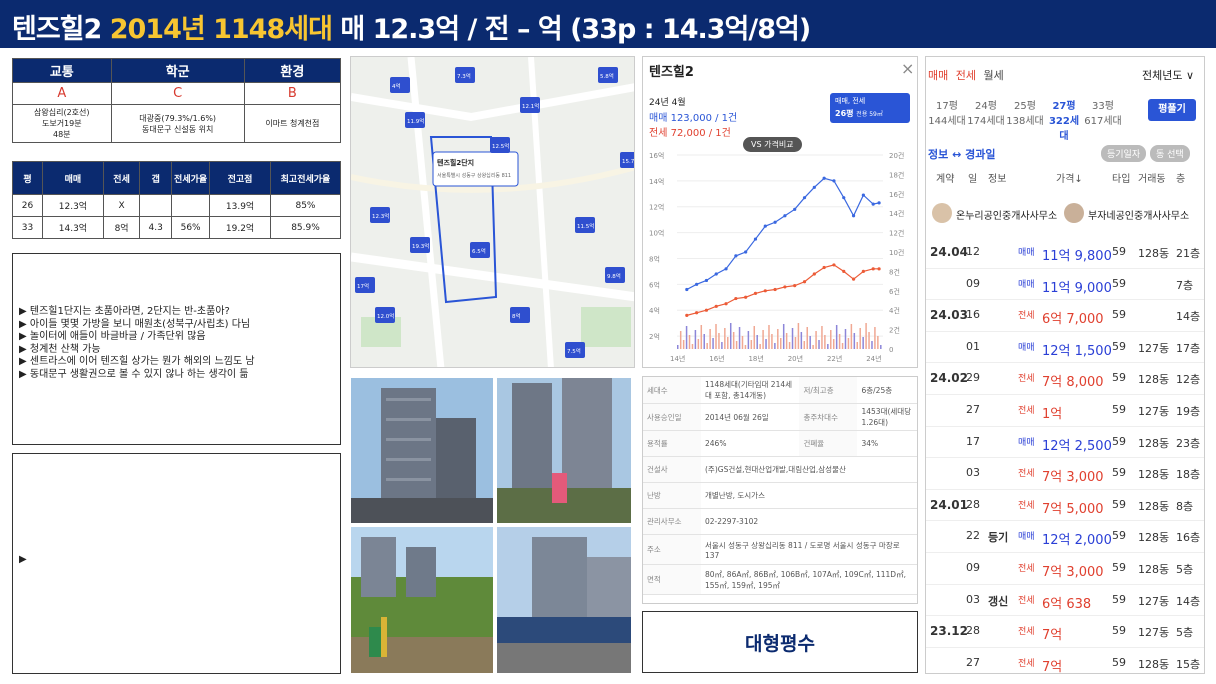 The width and height of the screenshot is (1216, 684). What do you see at coordinates (1025, 112) in the screenshot?
I see `size-tab: 25평 138세대` at bounding box center [1025, 112].